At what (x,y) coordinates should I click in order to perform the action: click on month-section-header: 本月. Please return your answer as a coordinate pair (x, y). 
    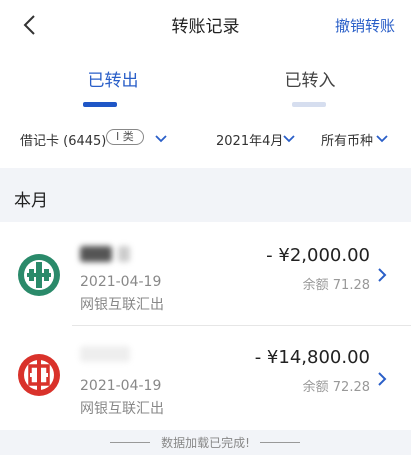
    Looking at the image, I should click on (205, 195).